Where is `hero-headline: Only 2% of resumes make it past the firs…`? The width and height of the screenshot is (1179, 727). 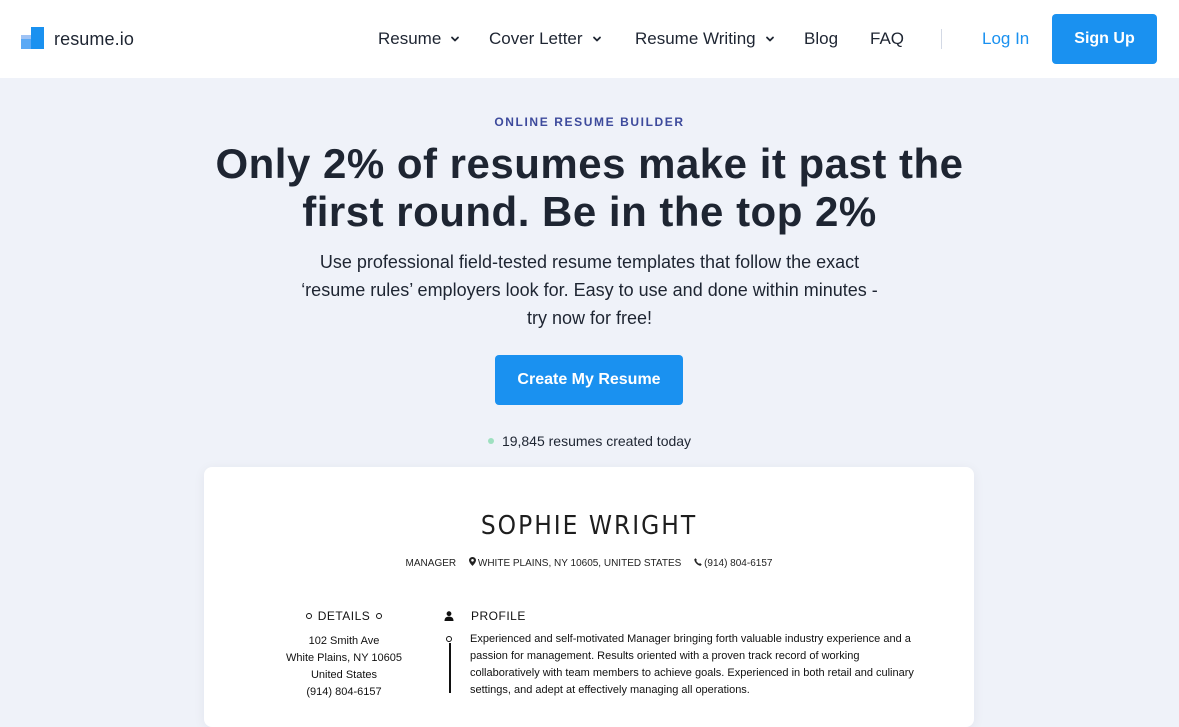
hero-headline: Only 2% of resumes make it past the firs… is located at coordinates (589, 187).